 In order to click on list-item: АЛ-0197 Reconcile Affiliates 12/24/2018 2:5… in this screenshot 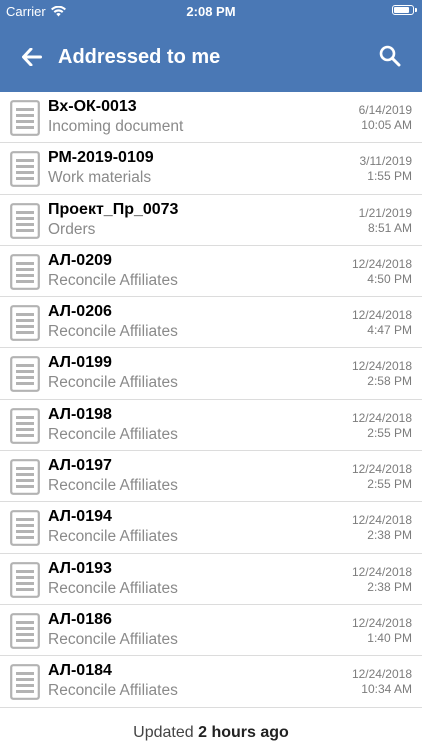, I will do `click(211, 477)`.